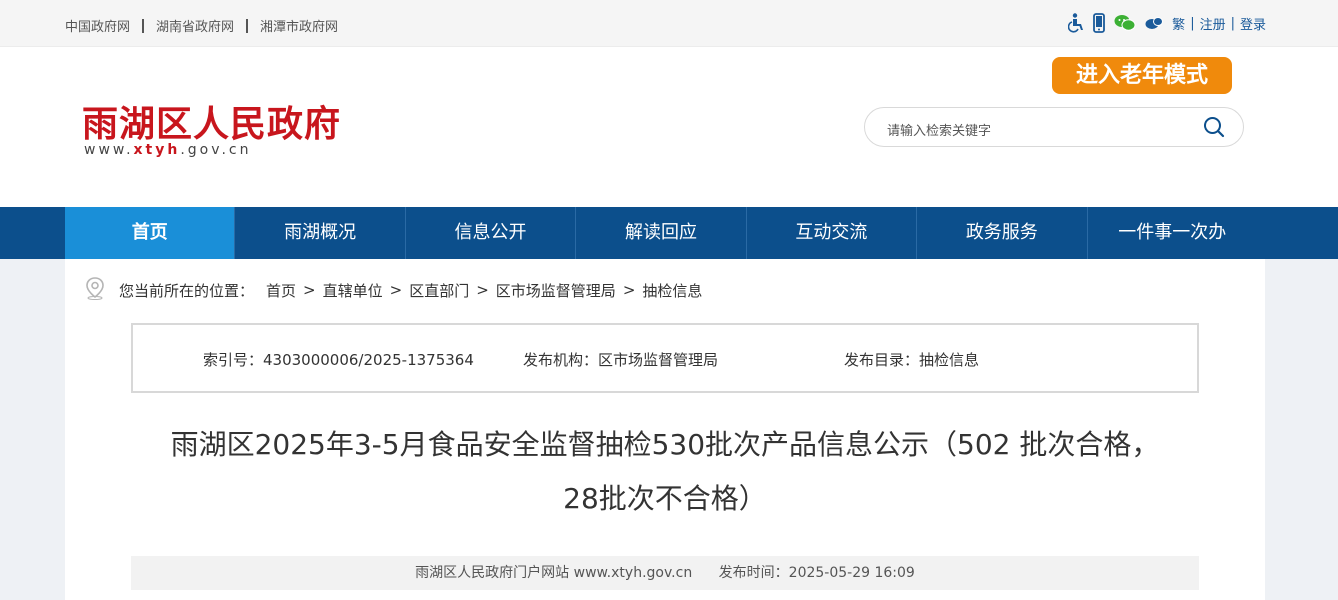 This screenshot has height=600, width=1338. What do you see at coordinates (1142, 75) in the screenshot?
I see `elder-mode-button: 进入老年模式` at bounding box center [1142, 75].